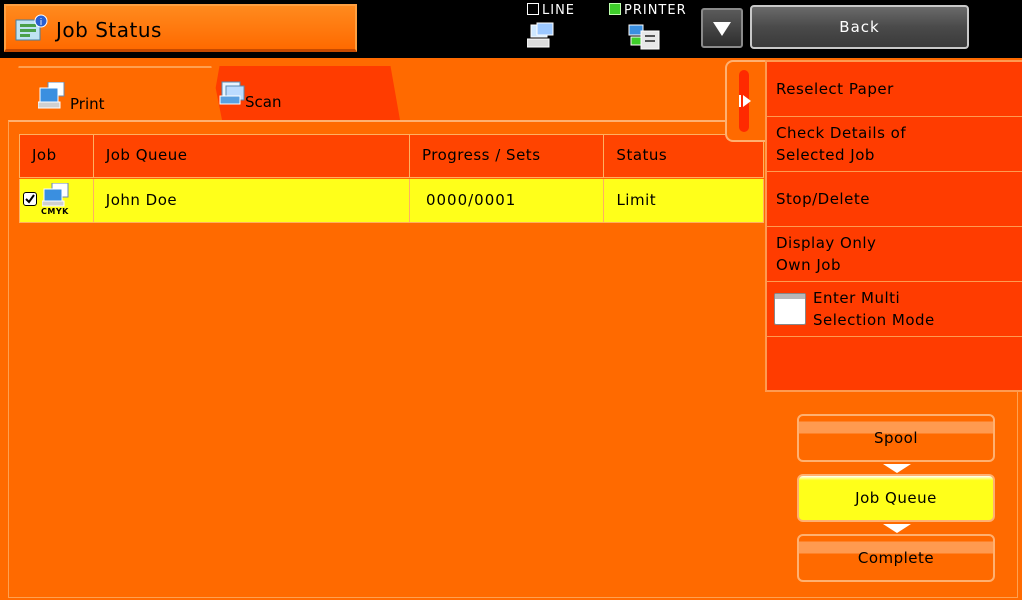  I want to click on triangle-down-icon, so click(722, 29).